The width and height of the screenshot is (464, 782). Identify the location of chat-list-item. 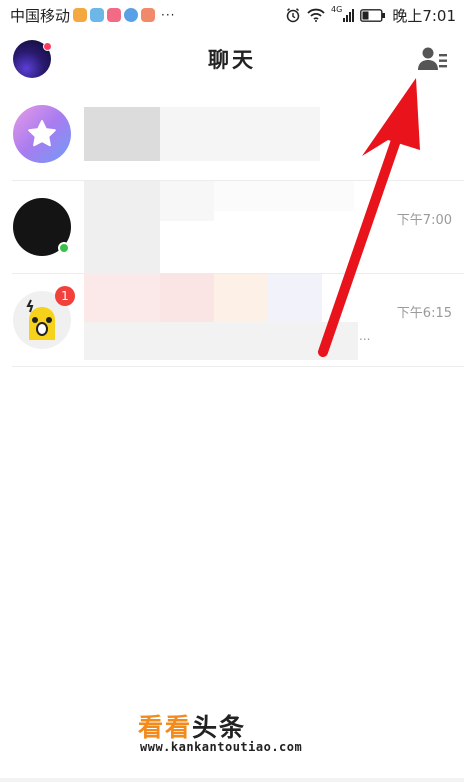
(238, 134).